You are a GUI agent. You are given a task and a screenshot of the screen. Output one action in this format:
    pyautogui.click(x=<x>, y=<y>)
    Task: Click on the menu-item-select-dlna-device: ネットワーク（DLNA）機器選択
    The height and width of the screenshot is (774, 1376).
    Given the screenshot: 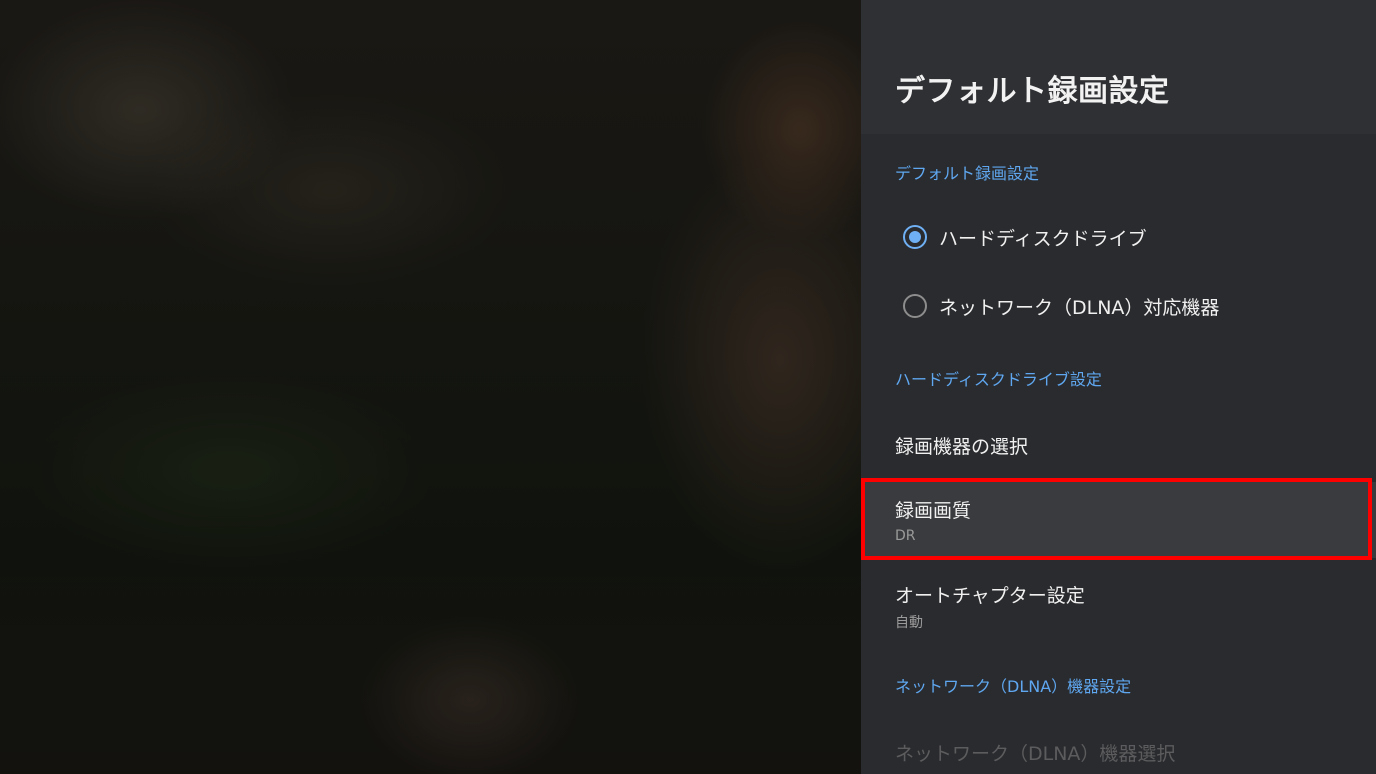 What is the action you would take?
    pyautogui.click(x=1118, y=747)
    